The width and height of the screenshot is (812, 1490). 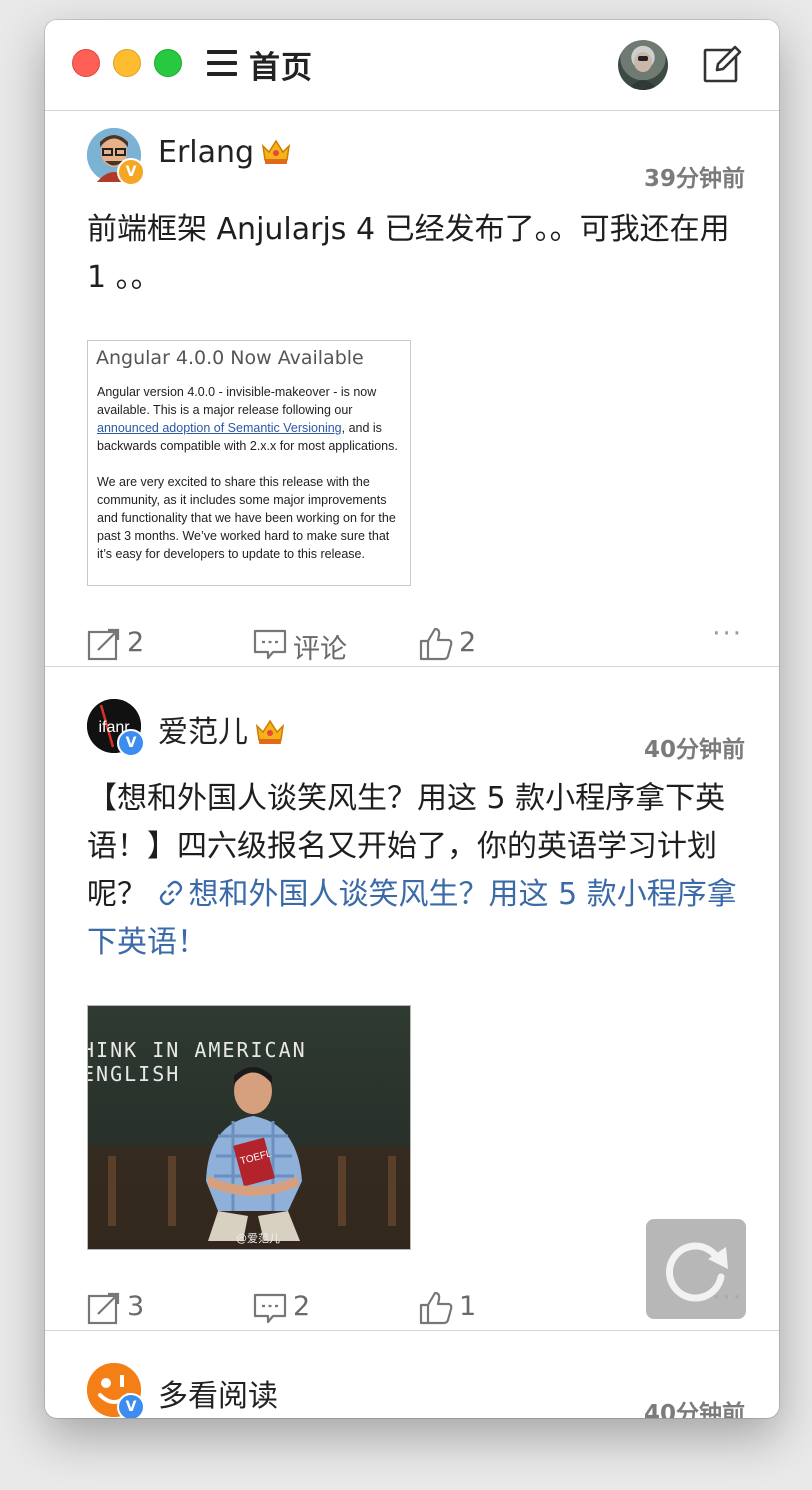 I want to click on repost-button: 2, so click(x=147, y=645).